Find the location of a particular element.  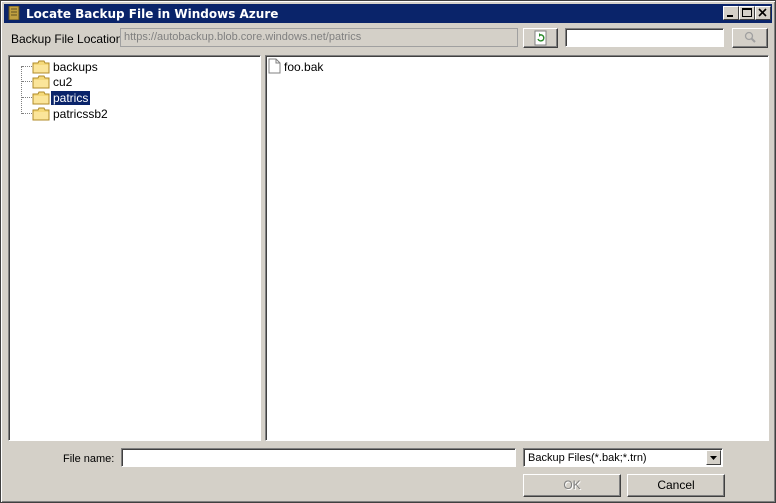

minimize-button is located at coordinates (731, 13).